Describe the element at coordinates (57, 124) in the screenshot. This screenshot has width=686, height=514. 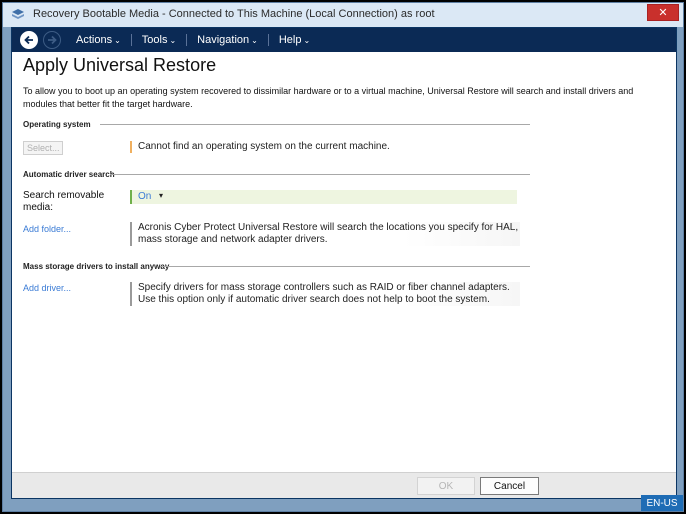
I see `section-header-os: Operating system` at that location.